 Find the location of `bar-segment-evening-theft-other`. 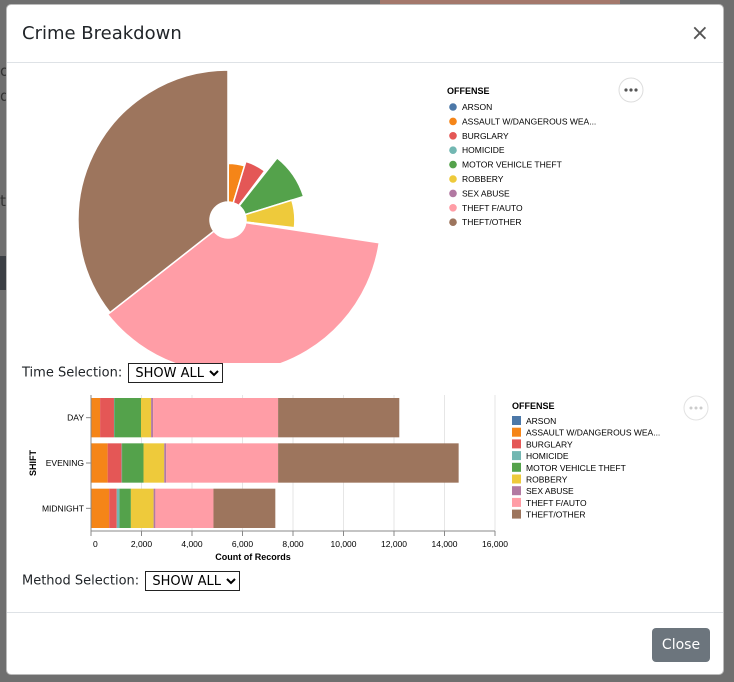

bar-segment-evening-theft-other is located at coordinates (368, 463).